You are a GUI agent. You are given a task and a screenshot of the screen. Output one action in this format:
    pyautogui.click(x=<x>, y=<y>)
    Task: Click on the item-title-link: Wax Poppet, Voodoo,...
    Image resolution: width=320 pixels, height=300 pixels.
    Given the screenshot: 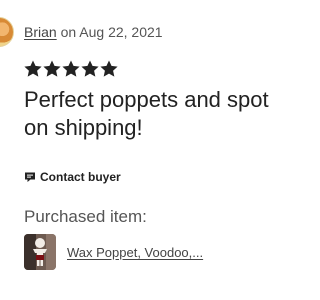 What is the action you would take?
    pyautogui.click(x=135, y=252)
    